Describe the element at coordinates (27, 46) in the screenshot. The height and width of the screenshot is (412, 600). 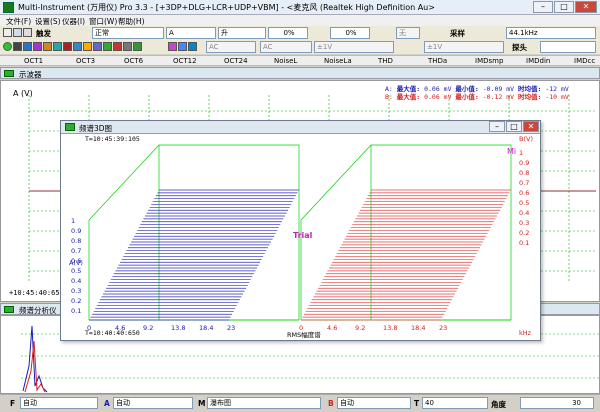
I see `oscilloscope-icon` at that location.